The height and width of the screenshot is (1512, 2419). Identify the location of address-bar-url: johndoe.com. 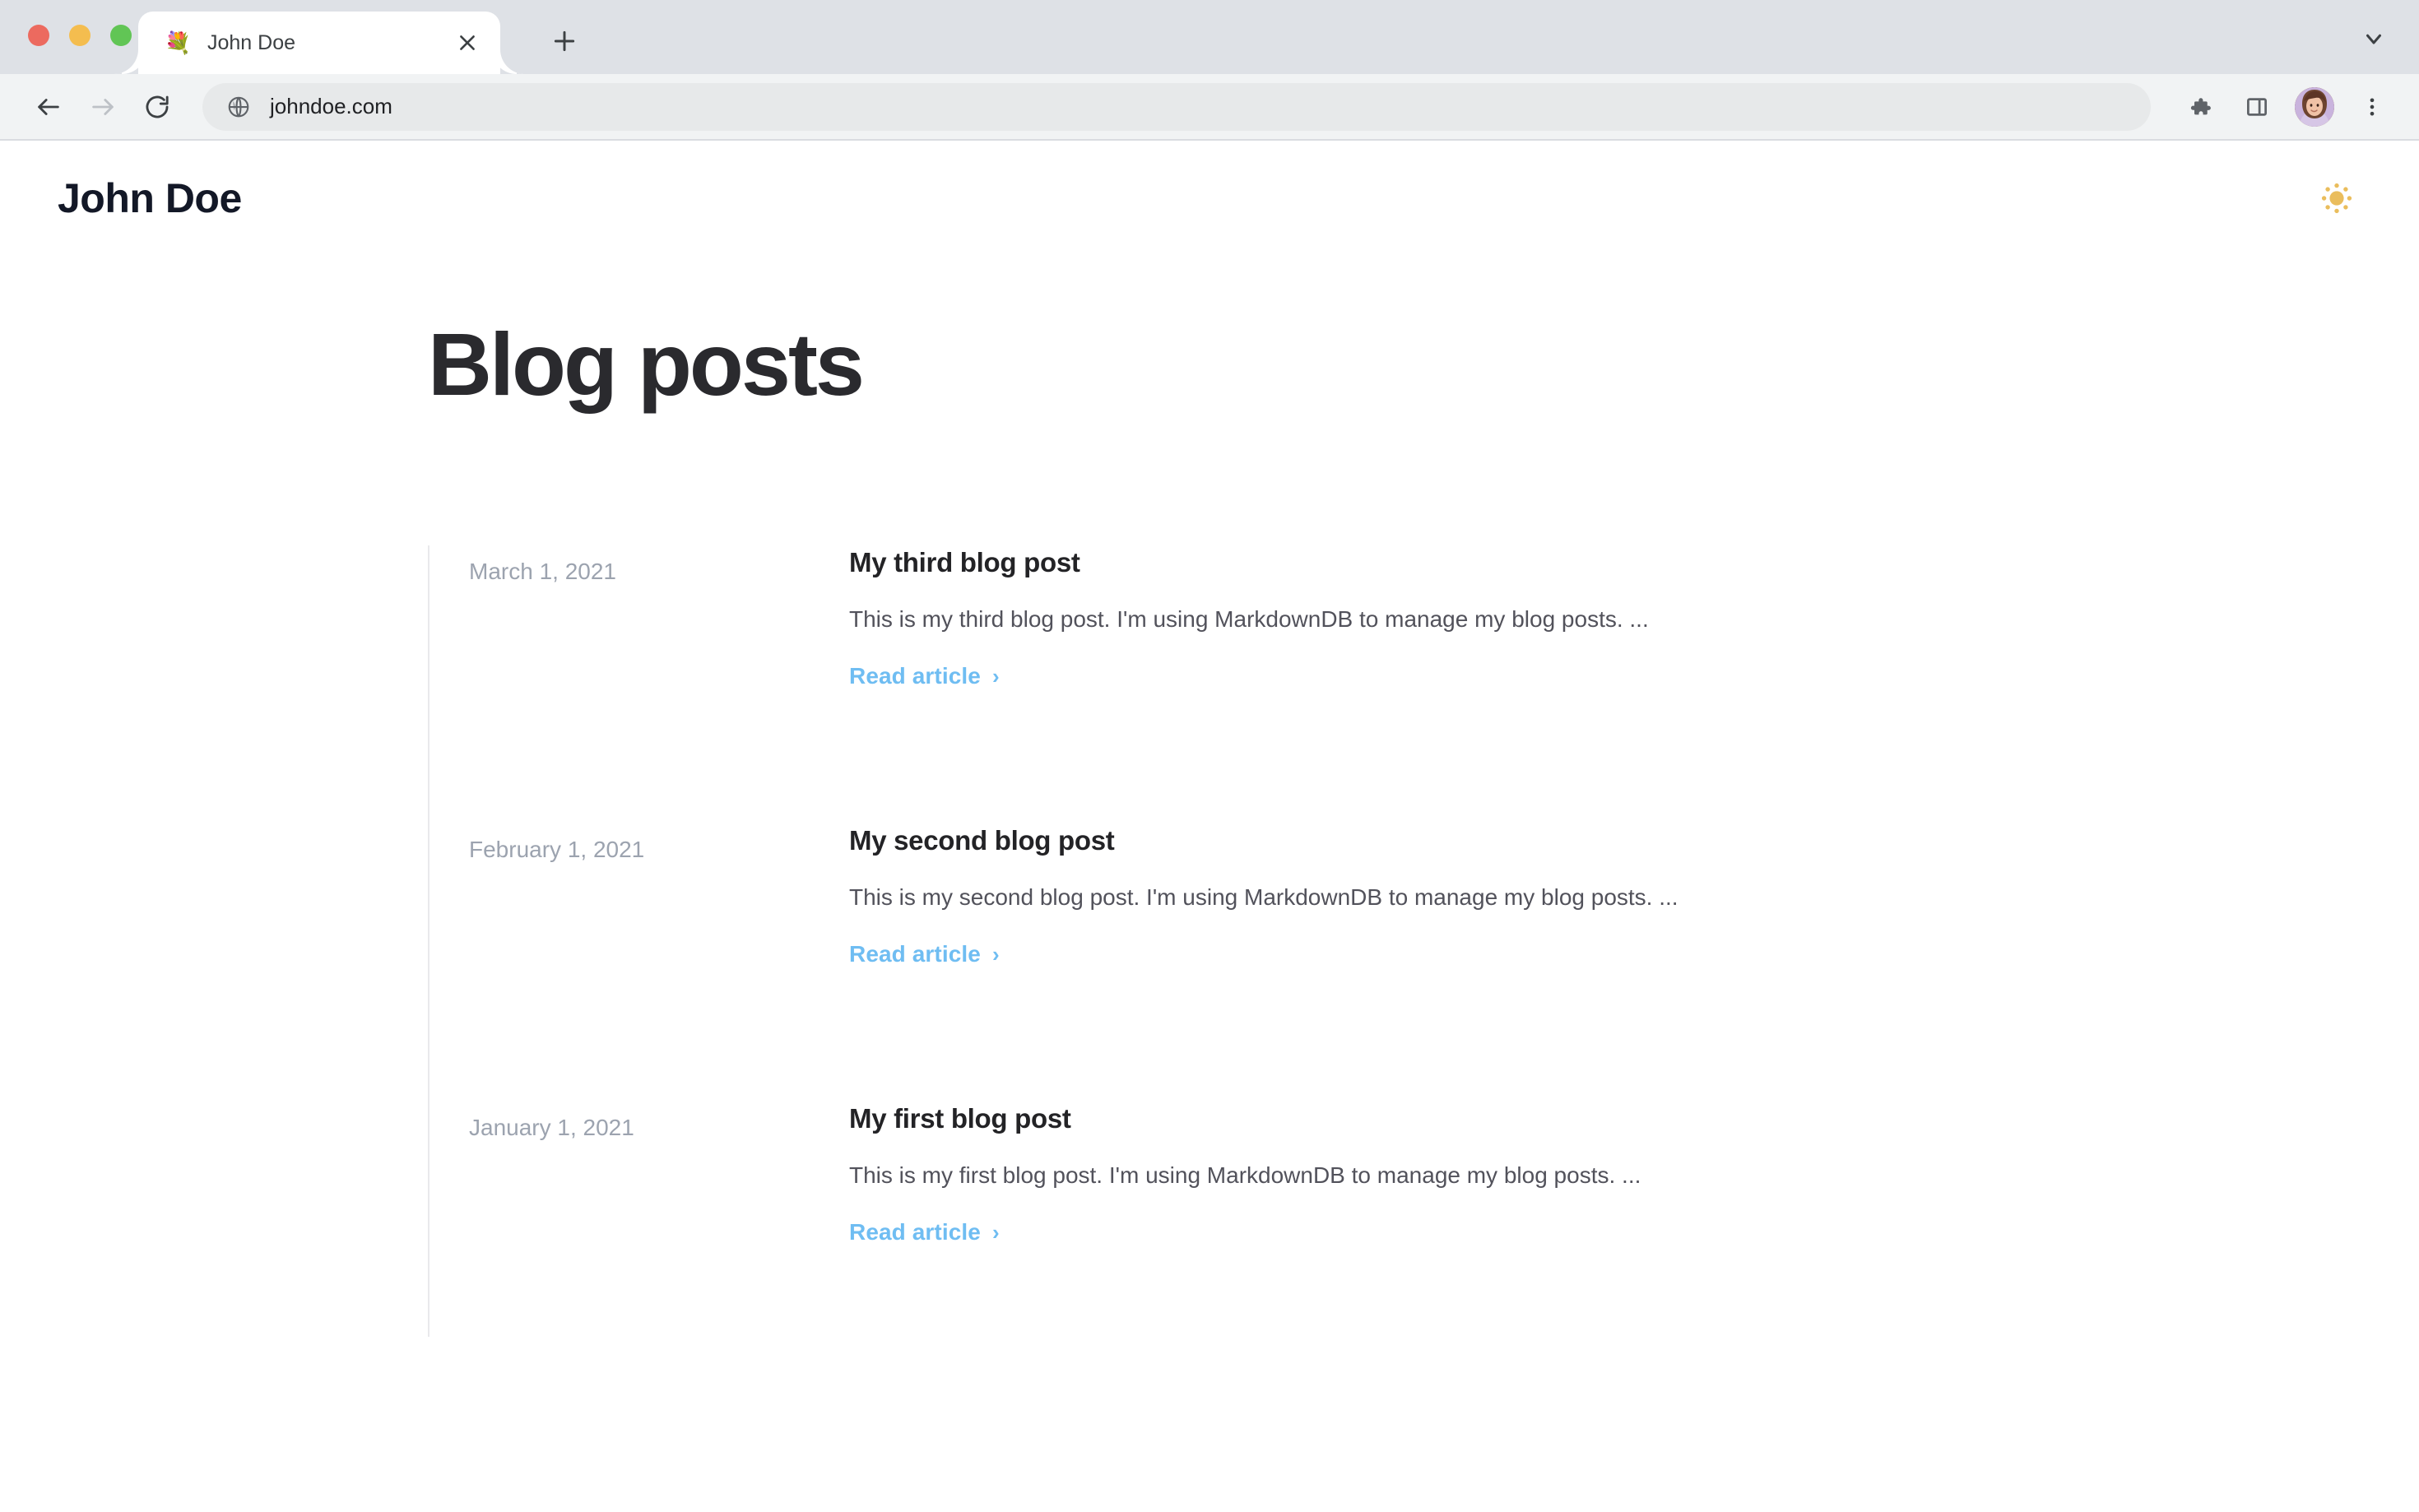
(331, 106).